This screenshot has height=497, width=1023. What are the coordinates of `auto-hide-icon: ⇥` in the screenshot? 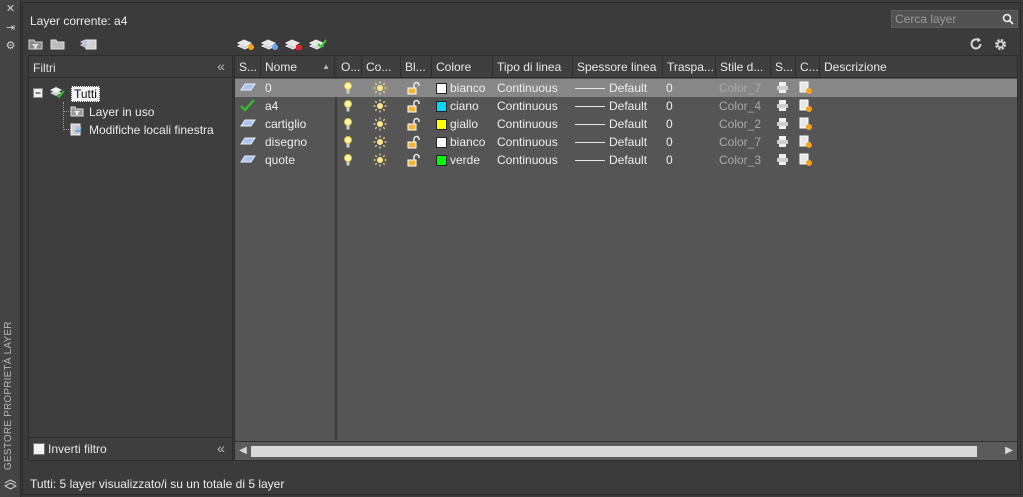 It's located at (10, 28).